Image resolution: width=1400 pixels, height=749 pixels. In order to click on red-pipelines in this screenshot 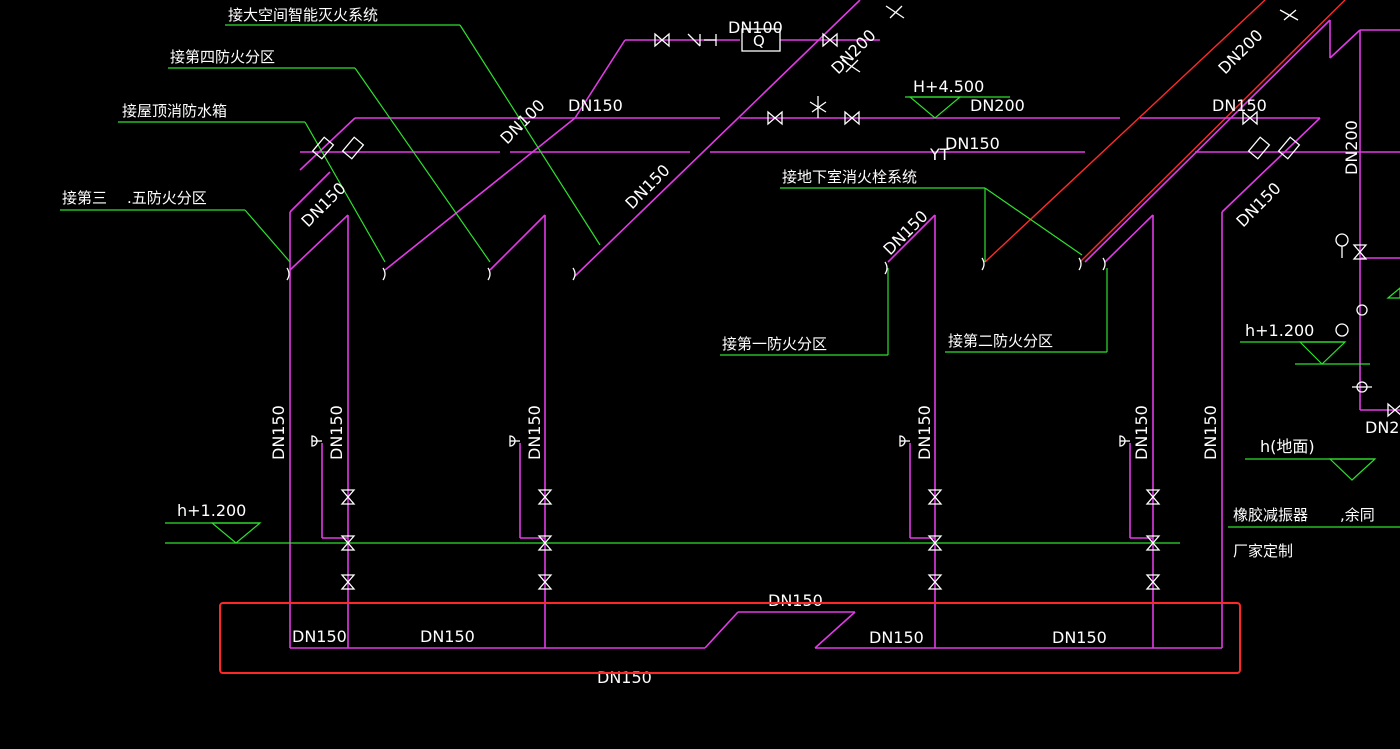, I will do `click(1165, 131)`.